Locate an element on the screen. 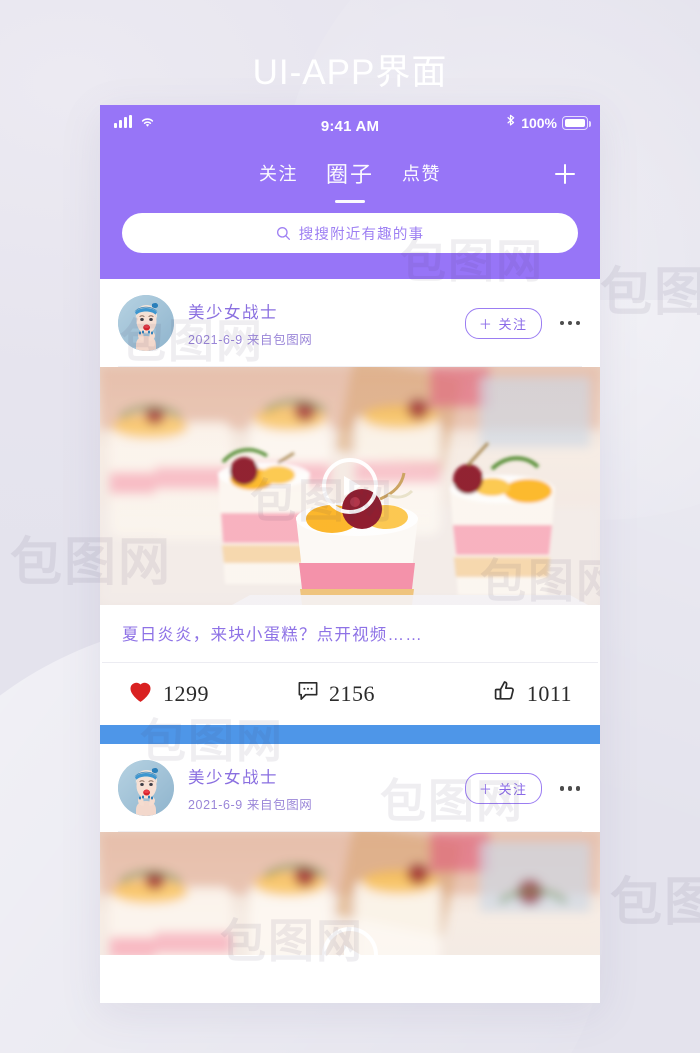  search-icon is located at coordinates (283, 233).